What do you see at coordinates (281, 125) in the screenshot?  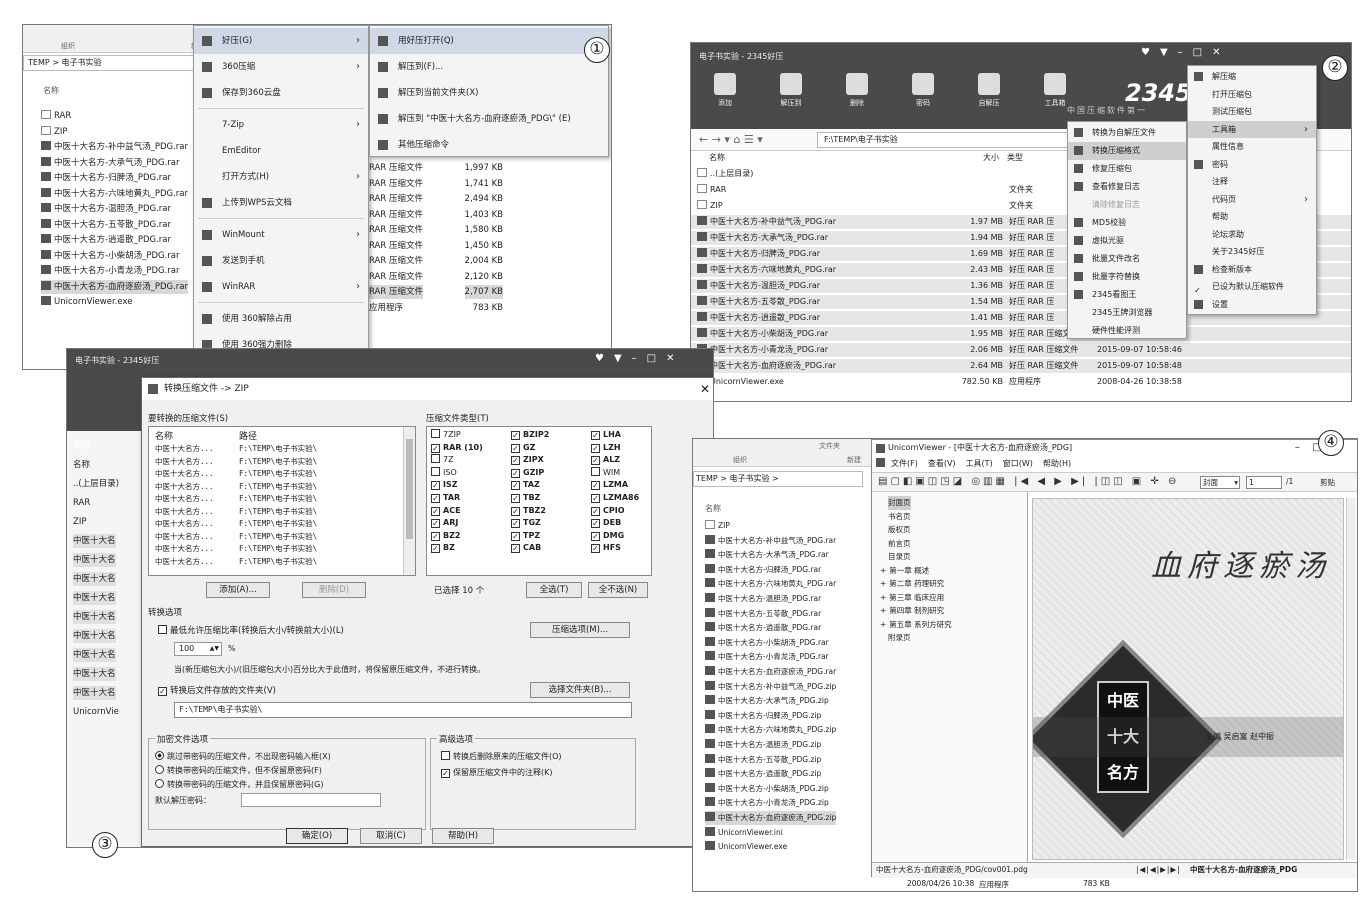 I see `context-menu-item: 7-Zip ›` at bounding box center [281, 125].